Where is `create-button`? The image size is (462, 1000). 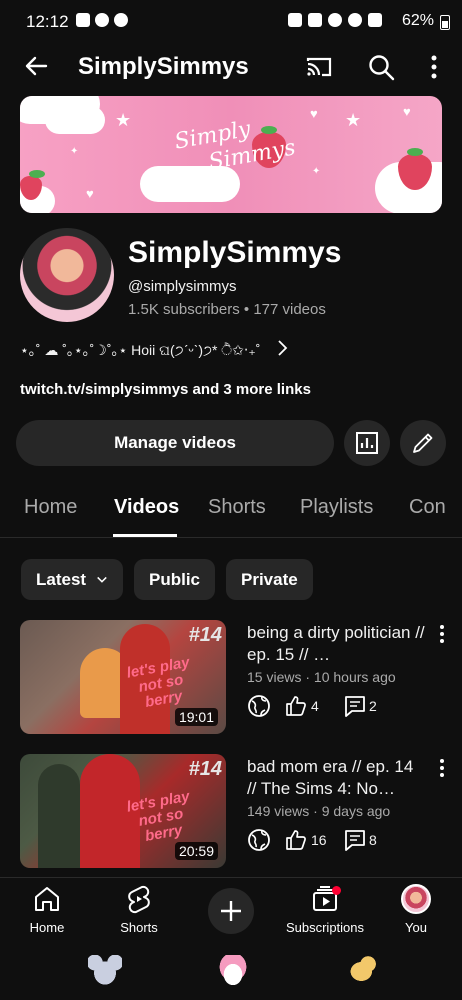 create-button is located at coordinates (231, 911).